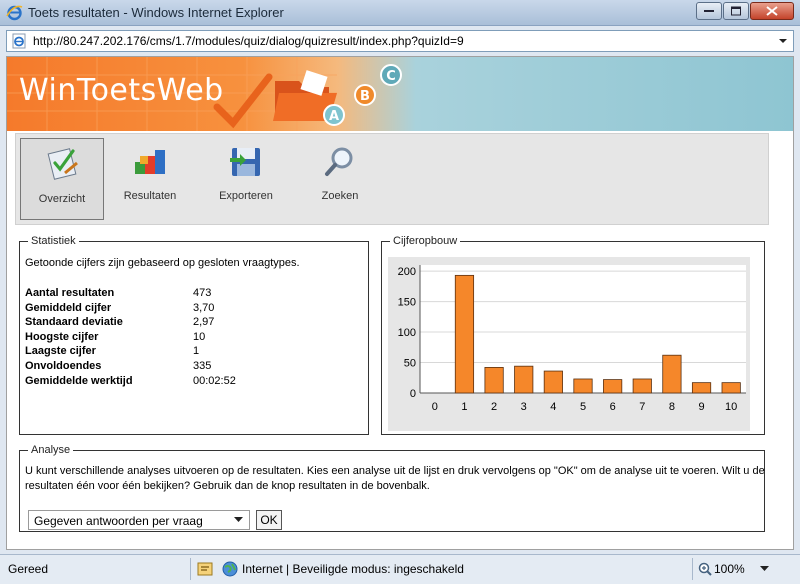 Image resolution: width=800 pixels, height=584 pixels. What do you see at coordinates (340, 179) in the screenshot?
I see `tab-zoeken: Zoeken` at bounding box center [340, 179].